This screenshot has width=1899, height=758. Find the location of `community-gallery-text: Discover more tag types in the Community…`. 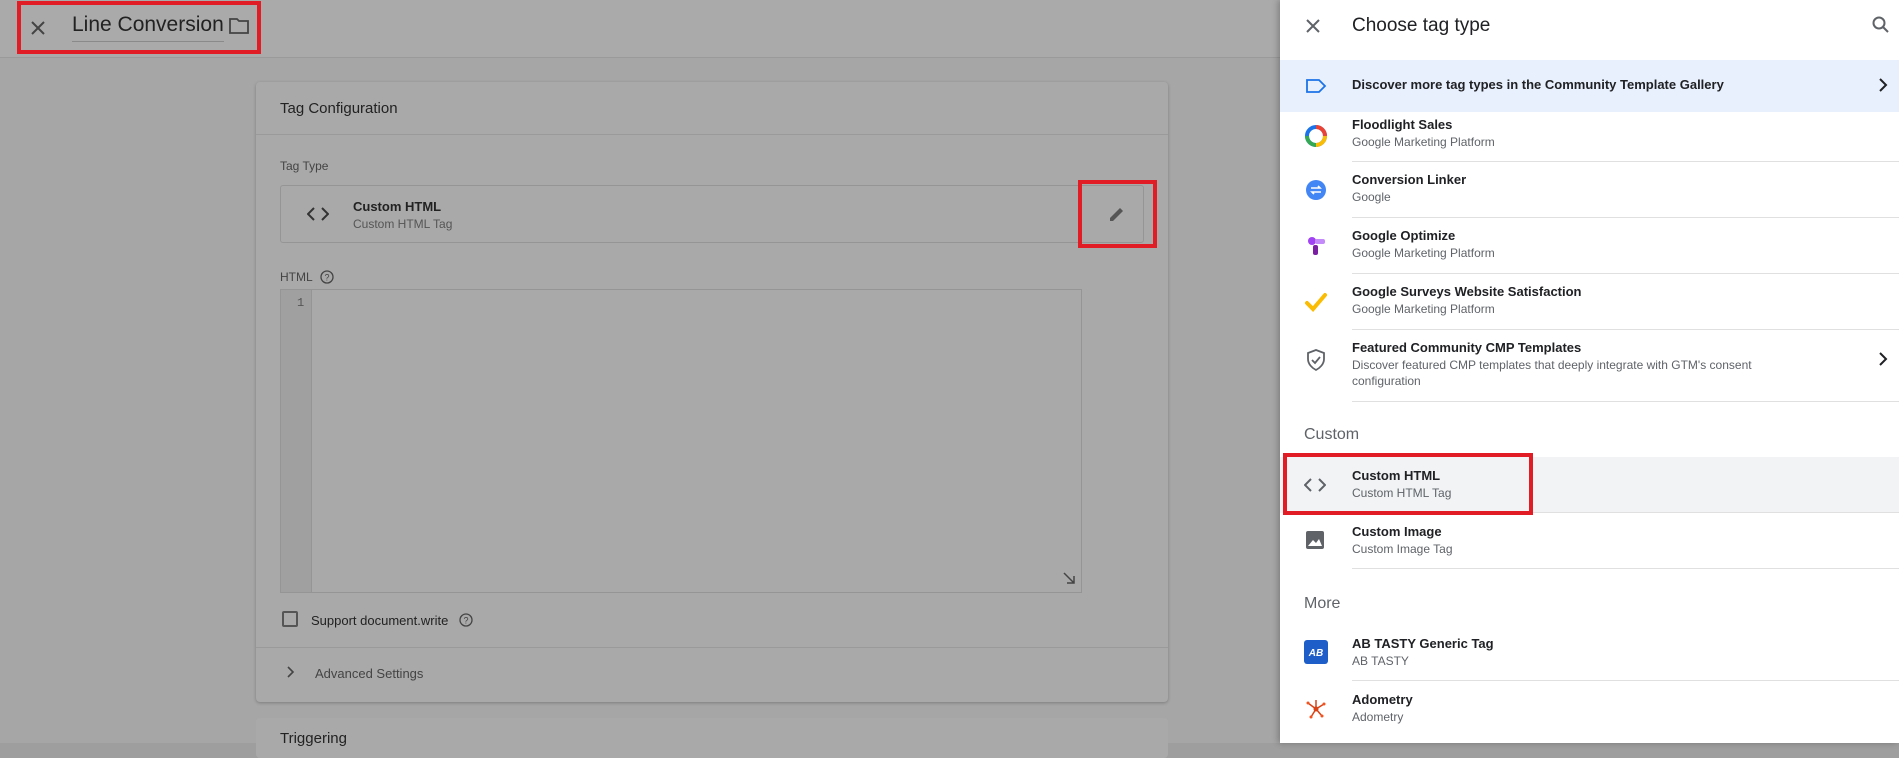

community-gallery-text: Discover more tag types in the Community… is located at coordinates (1538, 84).